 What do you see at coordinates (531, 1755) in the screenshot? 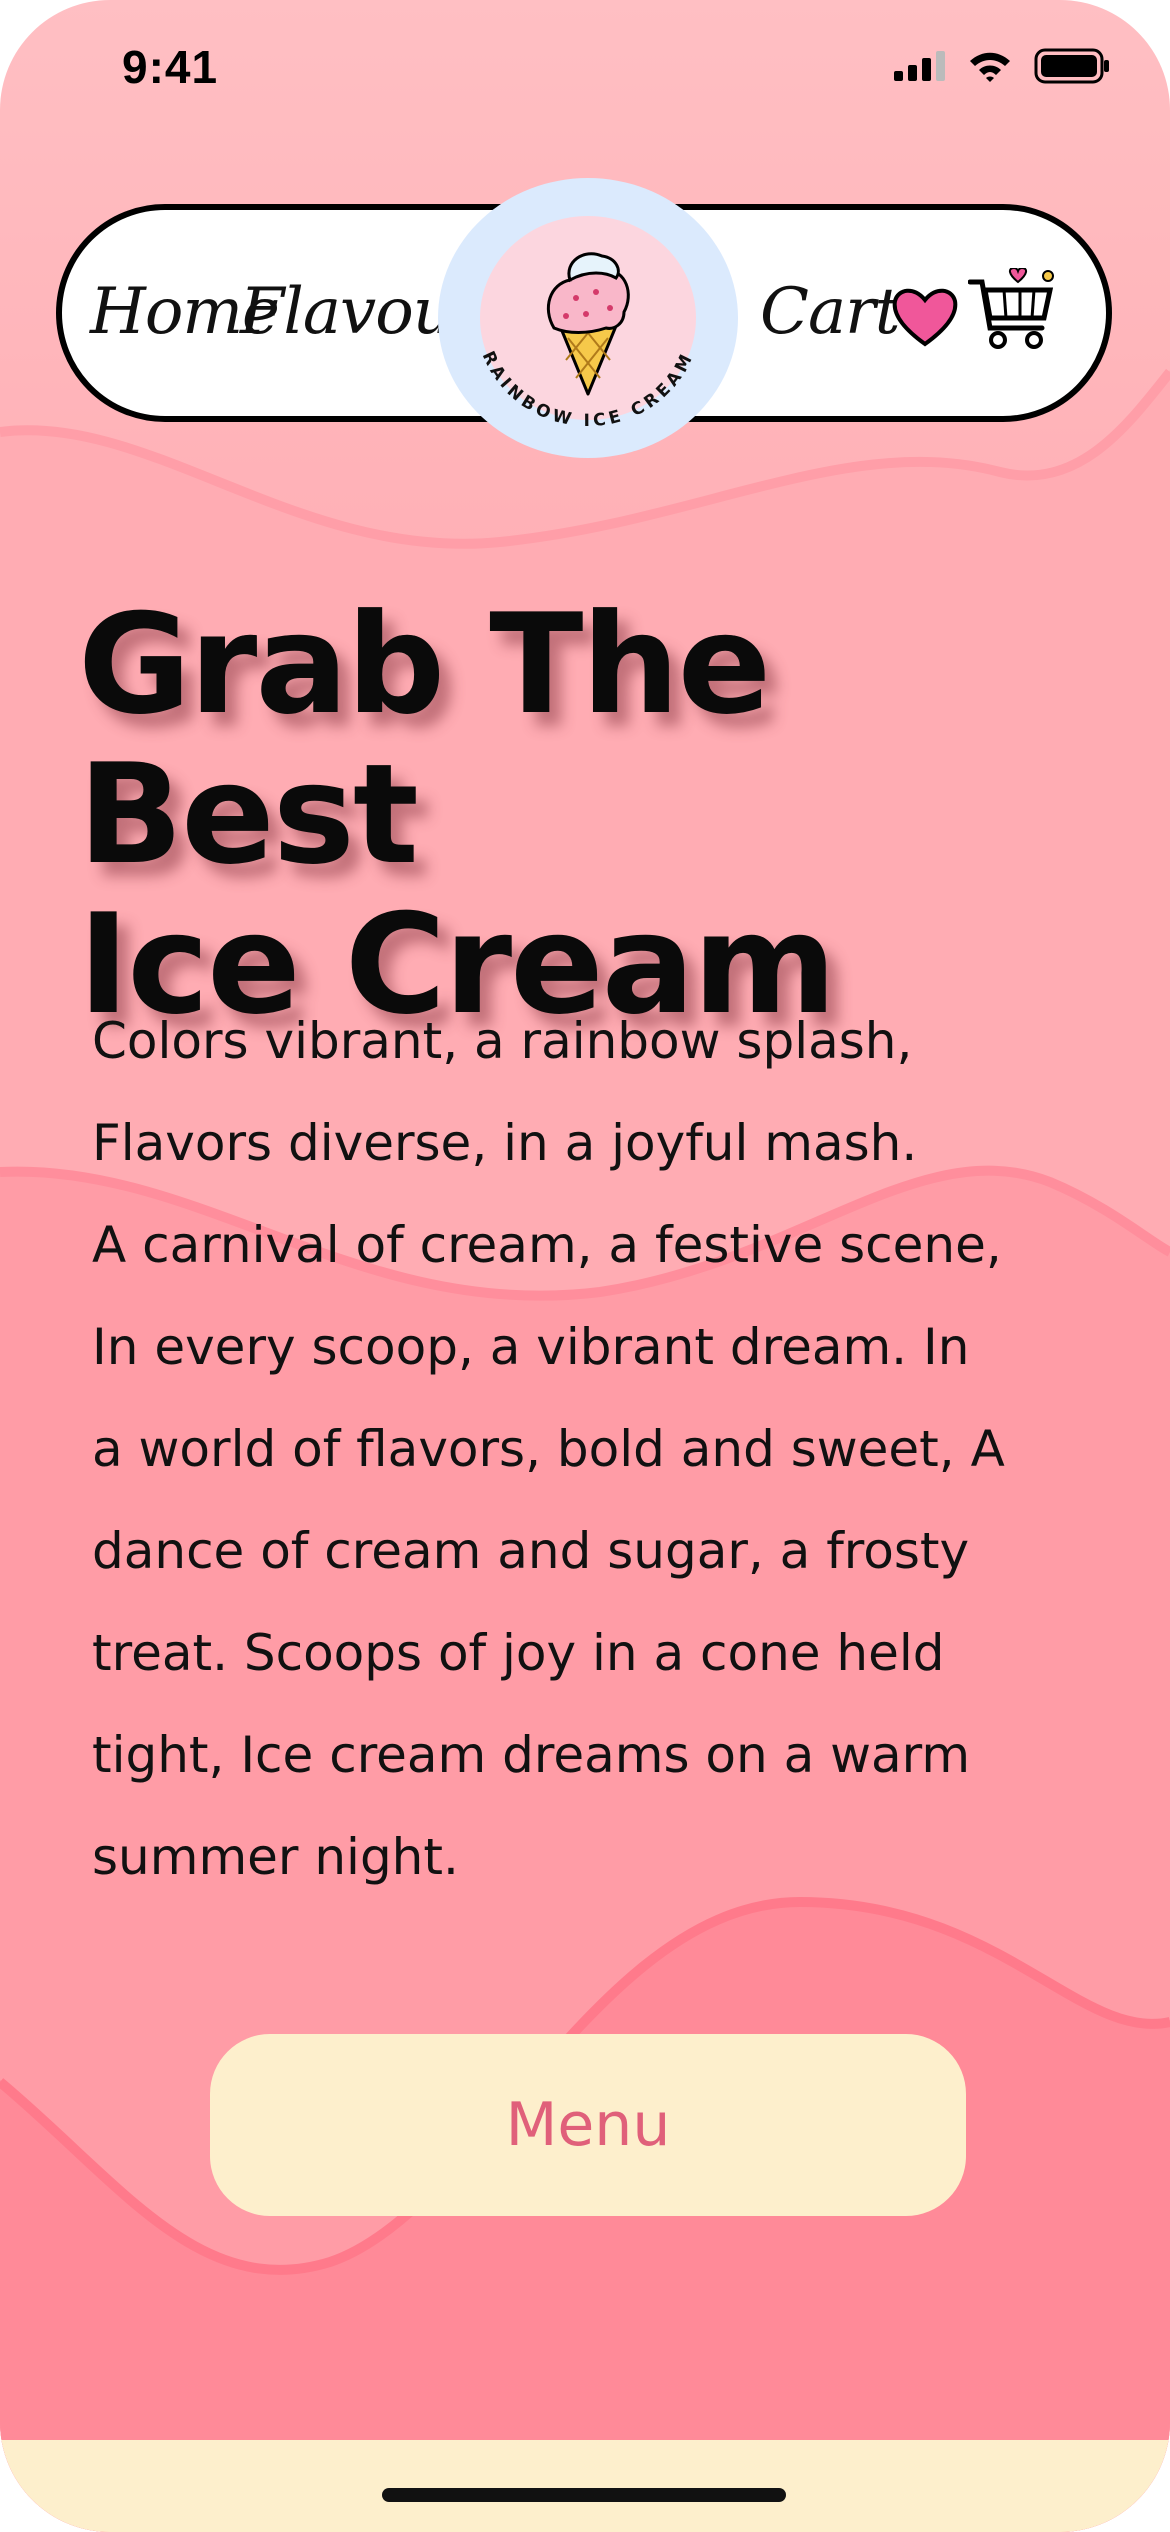
I see `poem-line: tight, Ice cream dreams on a warm` at bounding box center [531, 1755].